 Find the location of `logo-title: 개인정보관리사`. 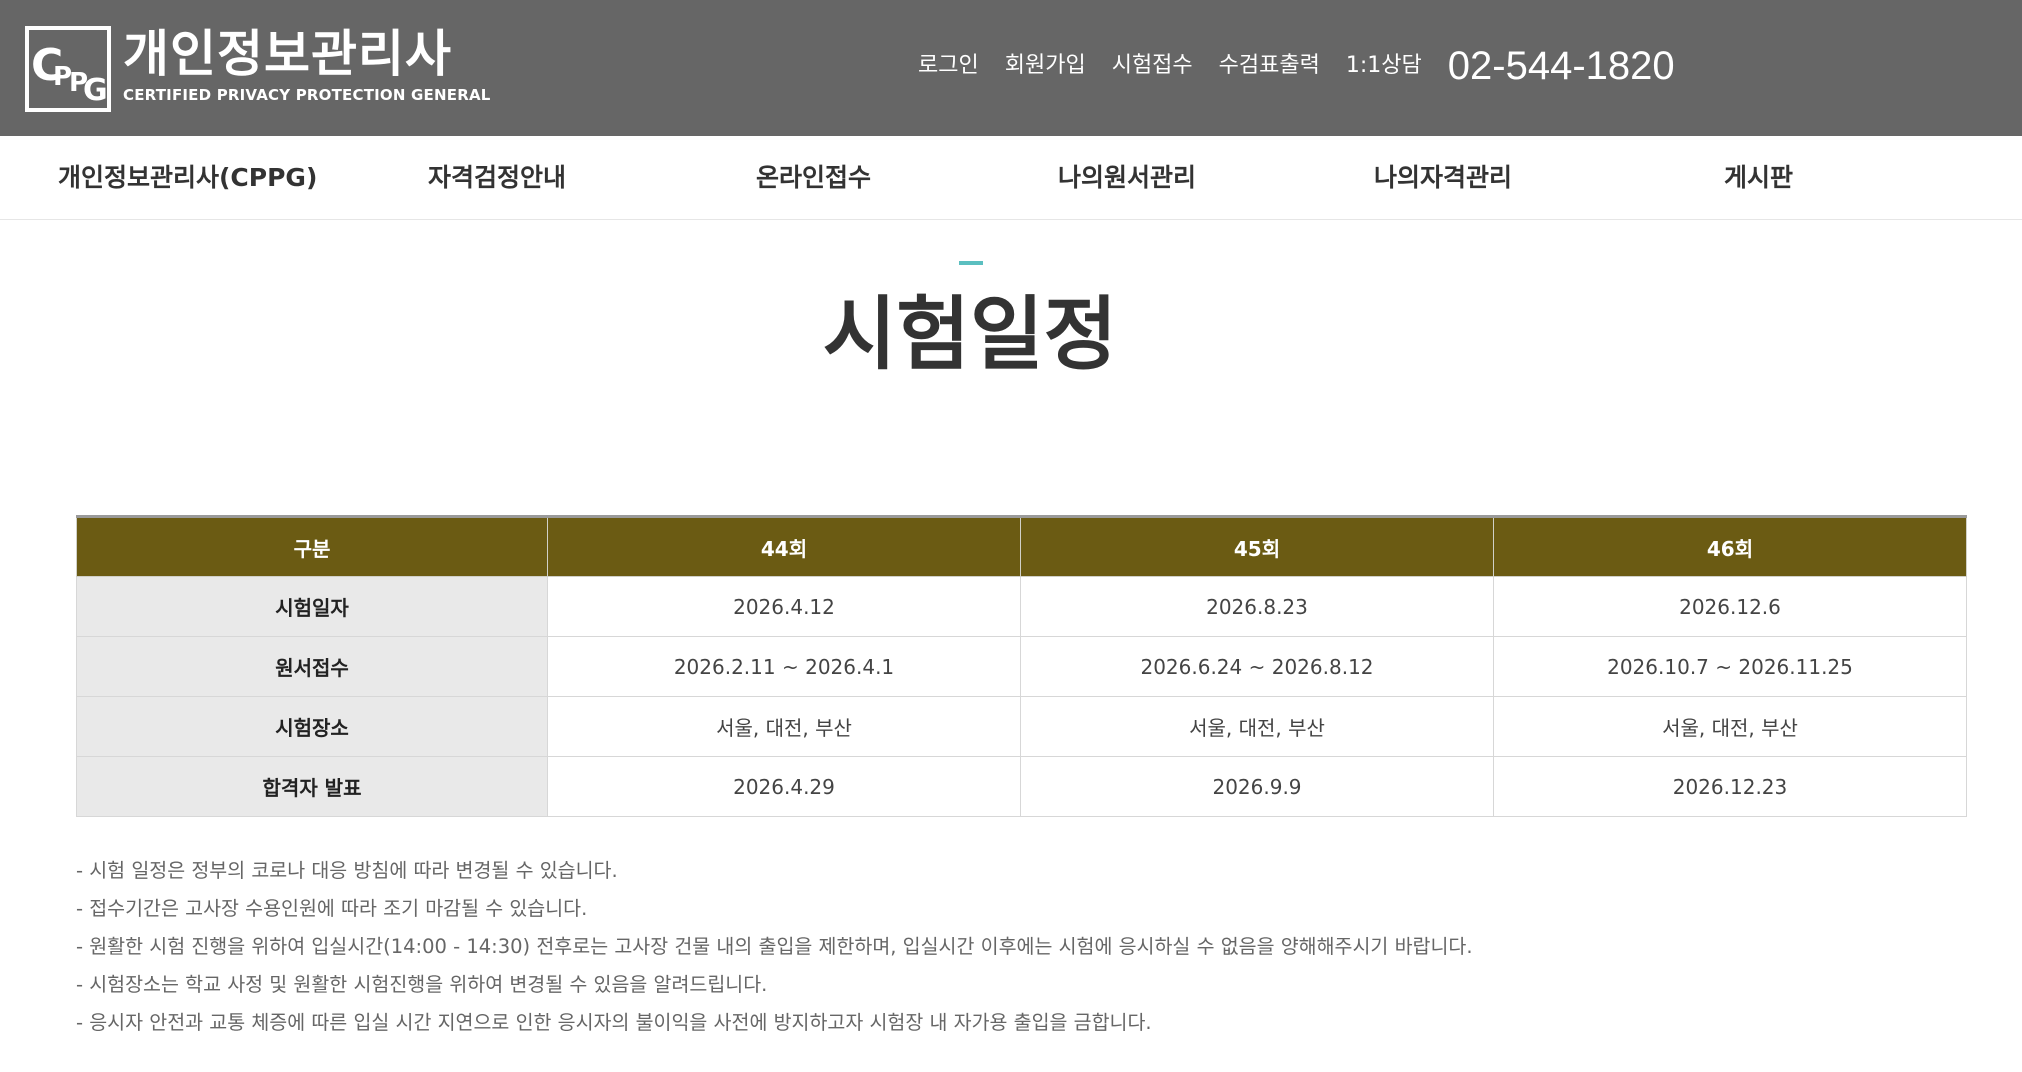

logo-title: 개인정보관리사 is located at coordinates (287, 54).